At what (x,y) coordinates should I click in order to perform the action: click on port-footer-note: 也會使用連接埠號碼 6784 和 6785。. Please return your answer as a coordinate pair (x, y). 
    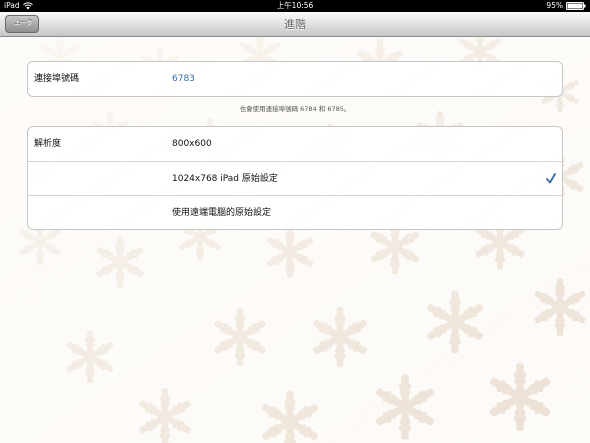
    Looking at the image, I should click on (295, 109).